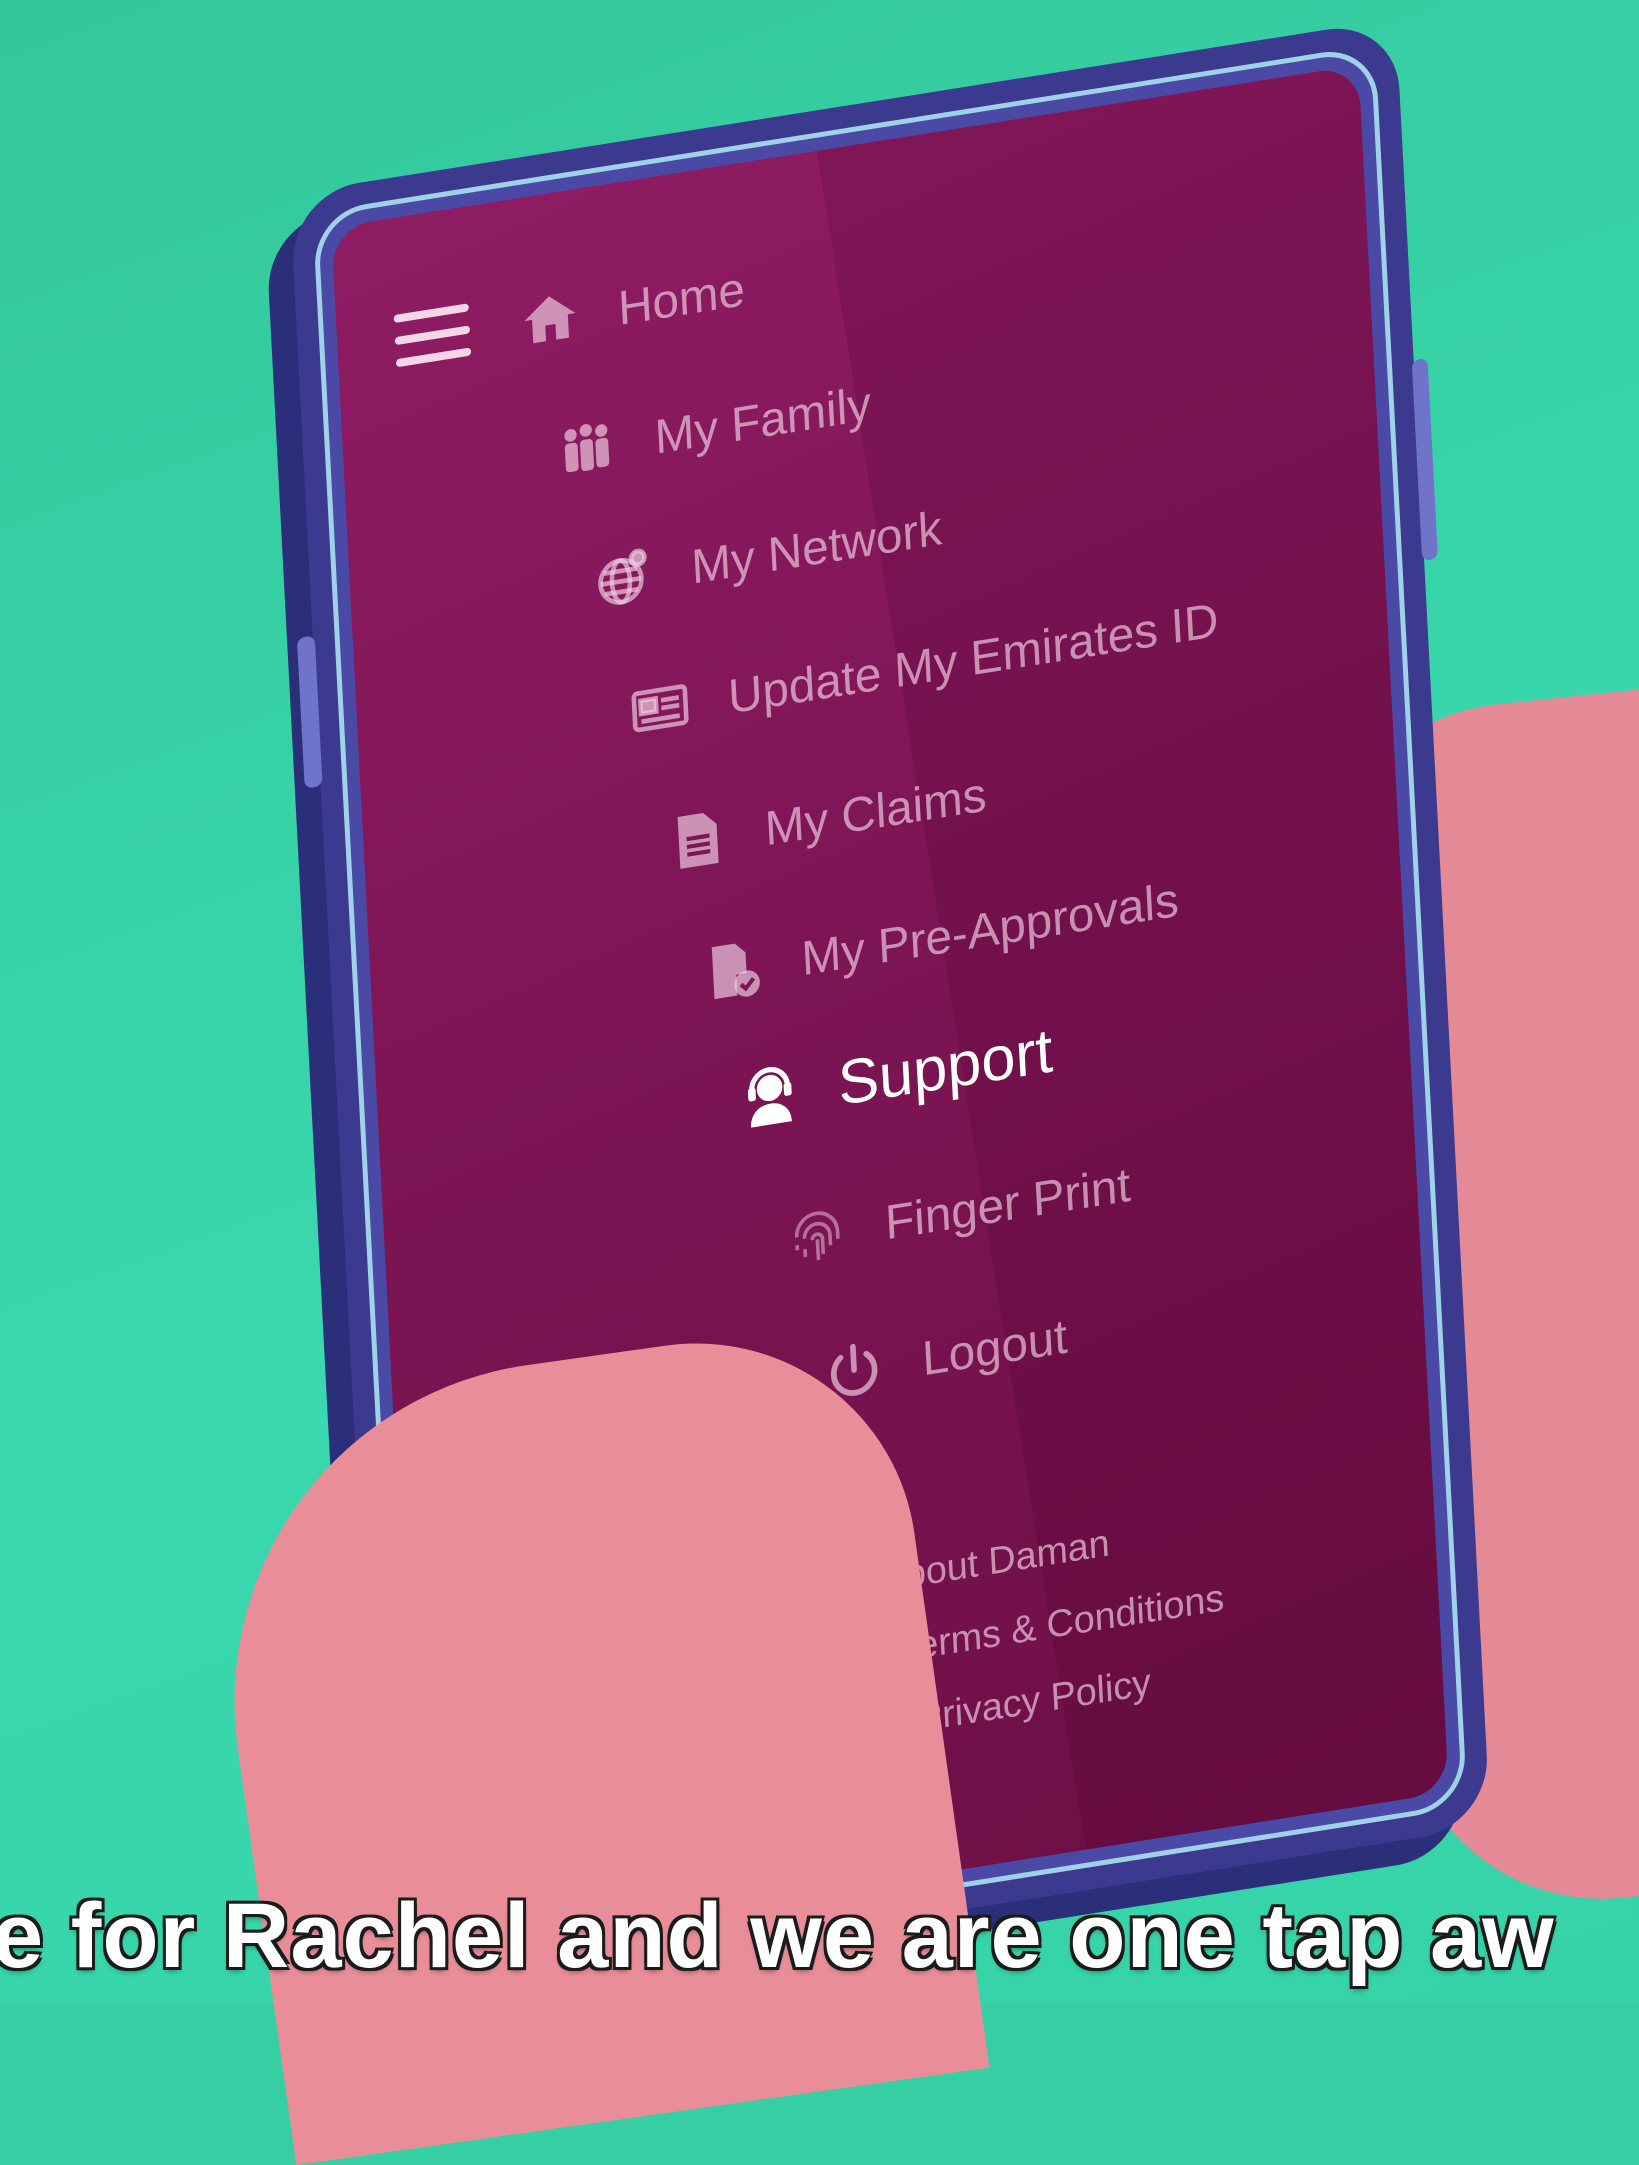  I want to click on video-caption: e for Rachel and we are one tap aw, so click(819, 1941).